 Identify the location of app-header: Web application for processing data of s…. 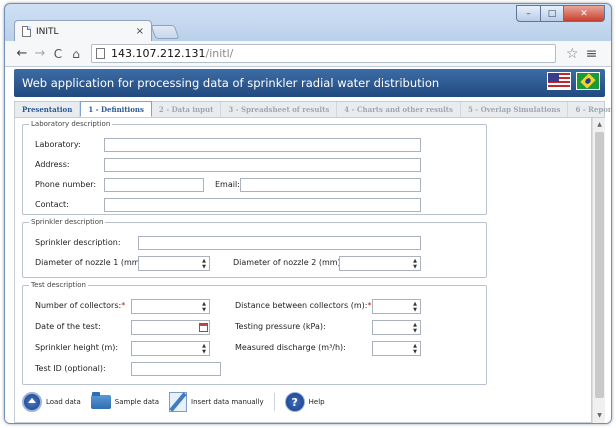
(309, 83).